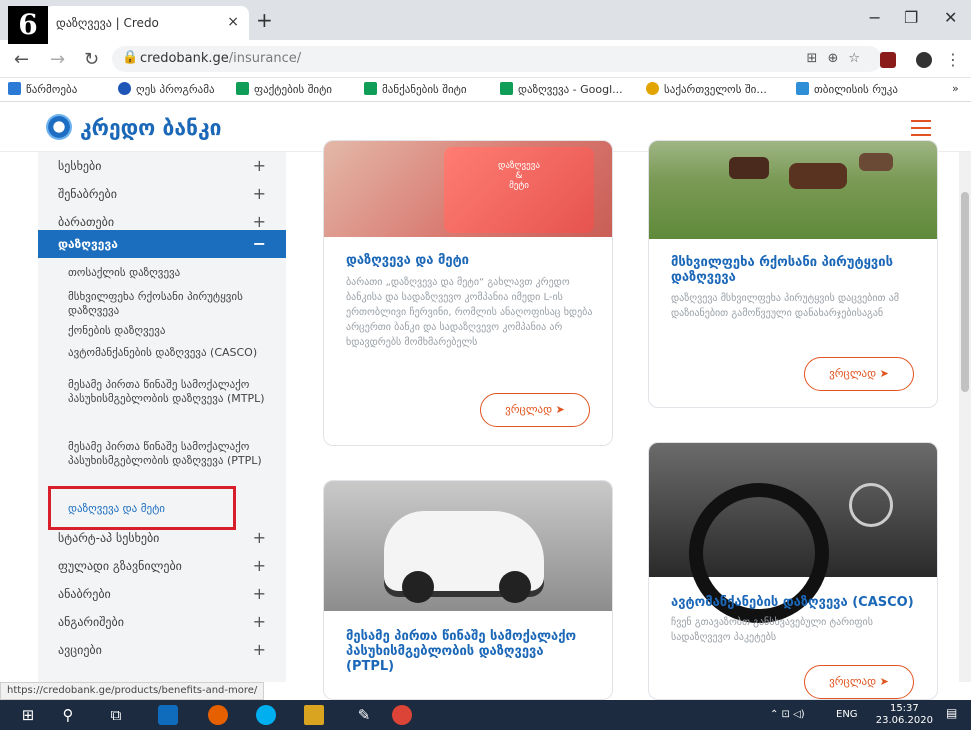 This screenshot has height=730, width=971. I want to click on notification-center-icon: ▤, so click(951, 713).